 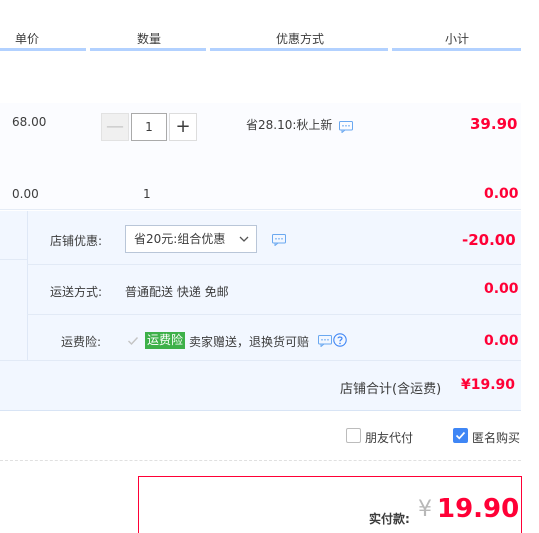 I want to click on shop-total-value: ¥19.90, so click(x=488, y=385).